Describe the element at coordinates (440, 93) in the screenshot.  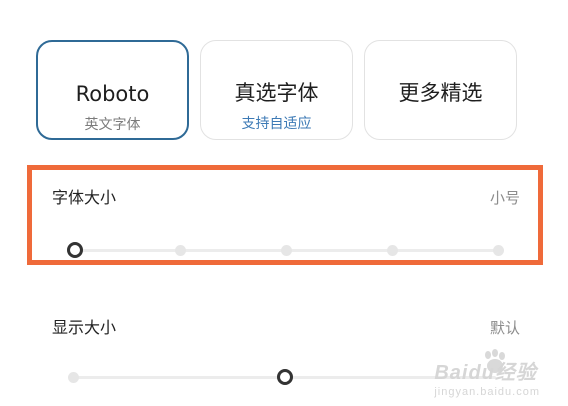
I see `font-card-title: 更多精选` at that location.